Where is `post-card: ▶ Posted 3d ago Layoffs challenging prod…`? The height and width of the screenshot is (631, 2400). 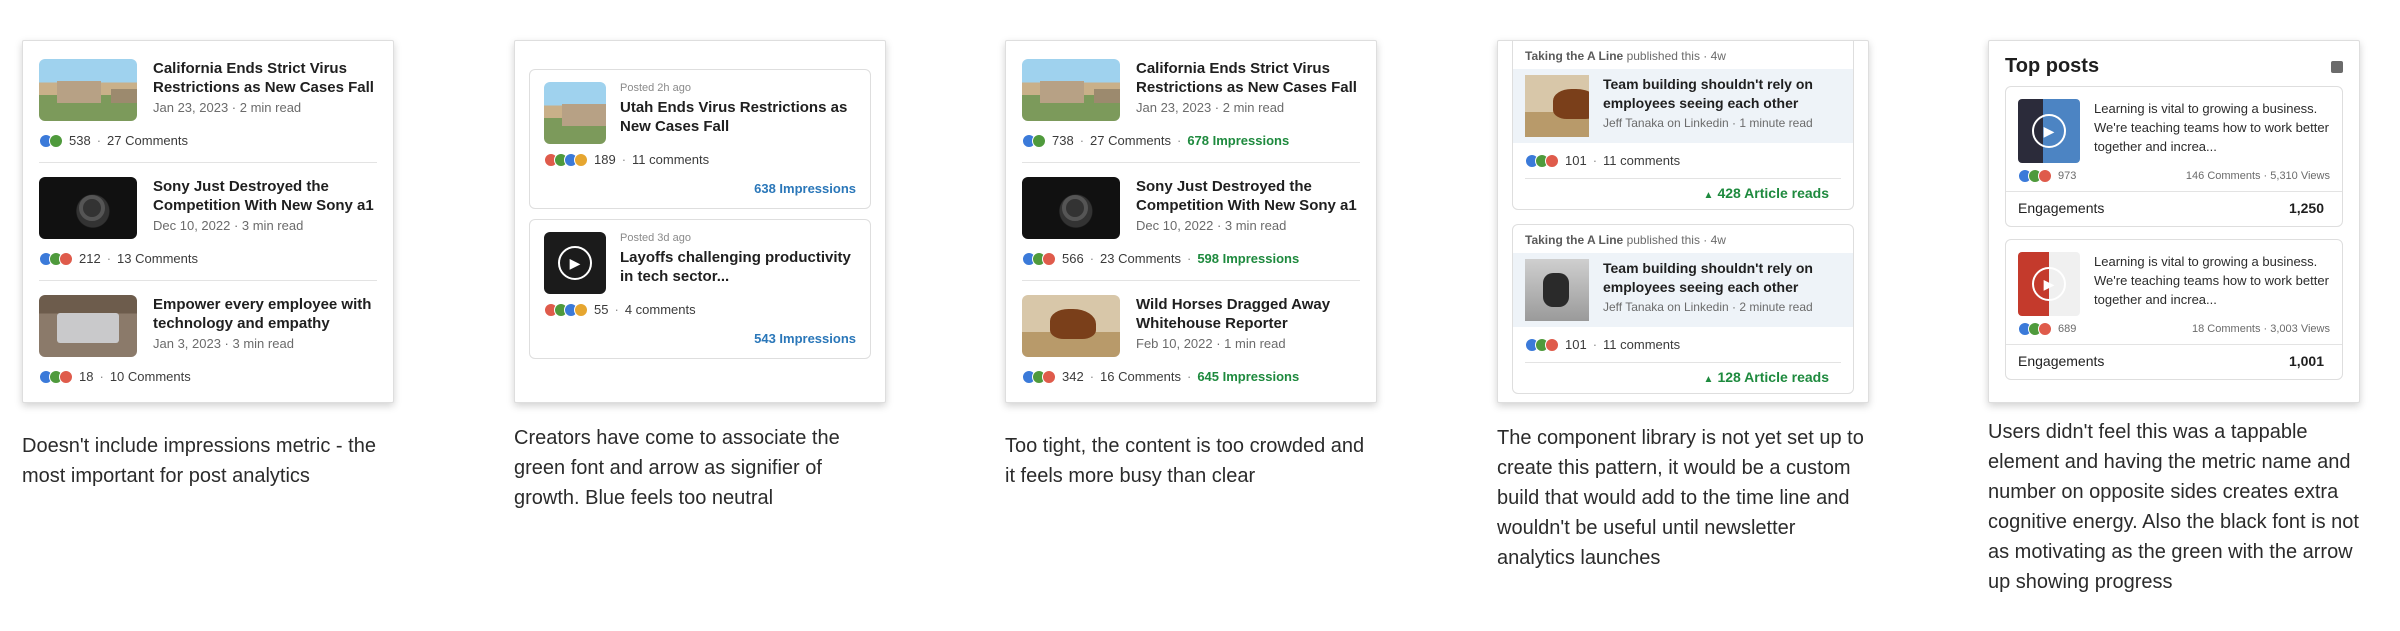
post-card: ▶ Posted 3d ago Layoffs challenging prod… is located at coordinates (700, 289).